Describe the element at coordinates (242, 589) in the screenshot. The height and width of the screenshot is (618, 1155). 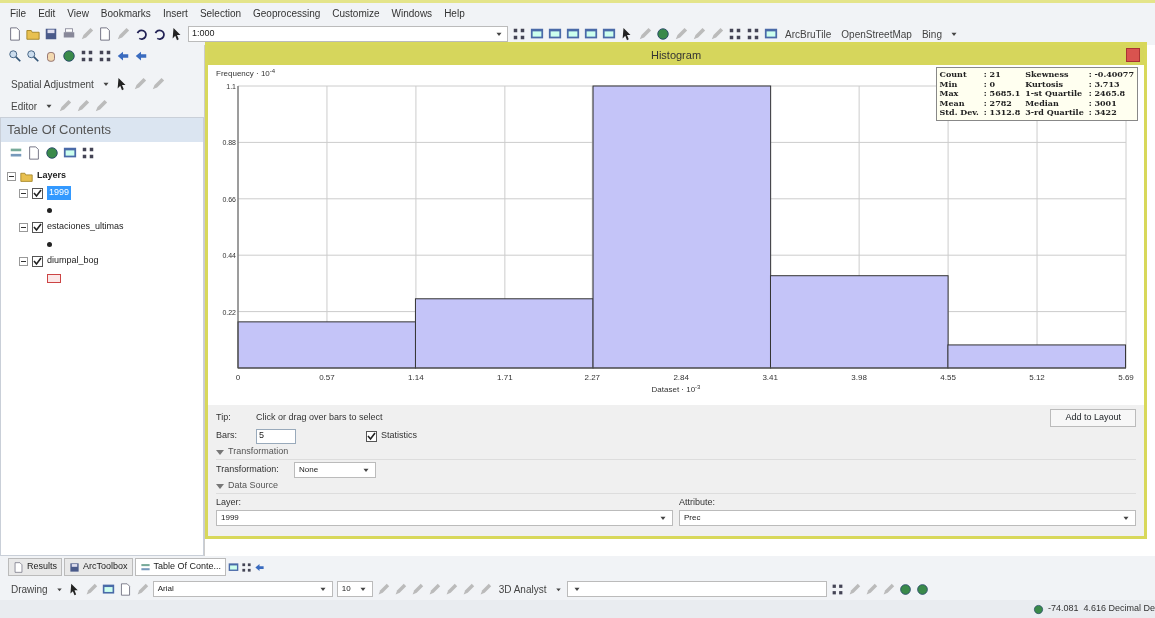
I see `font-dropdown: Arial` at that location.